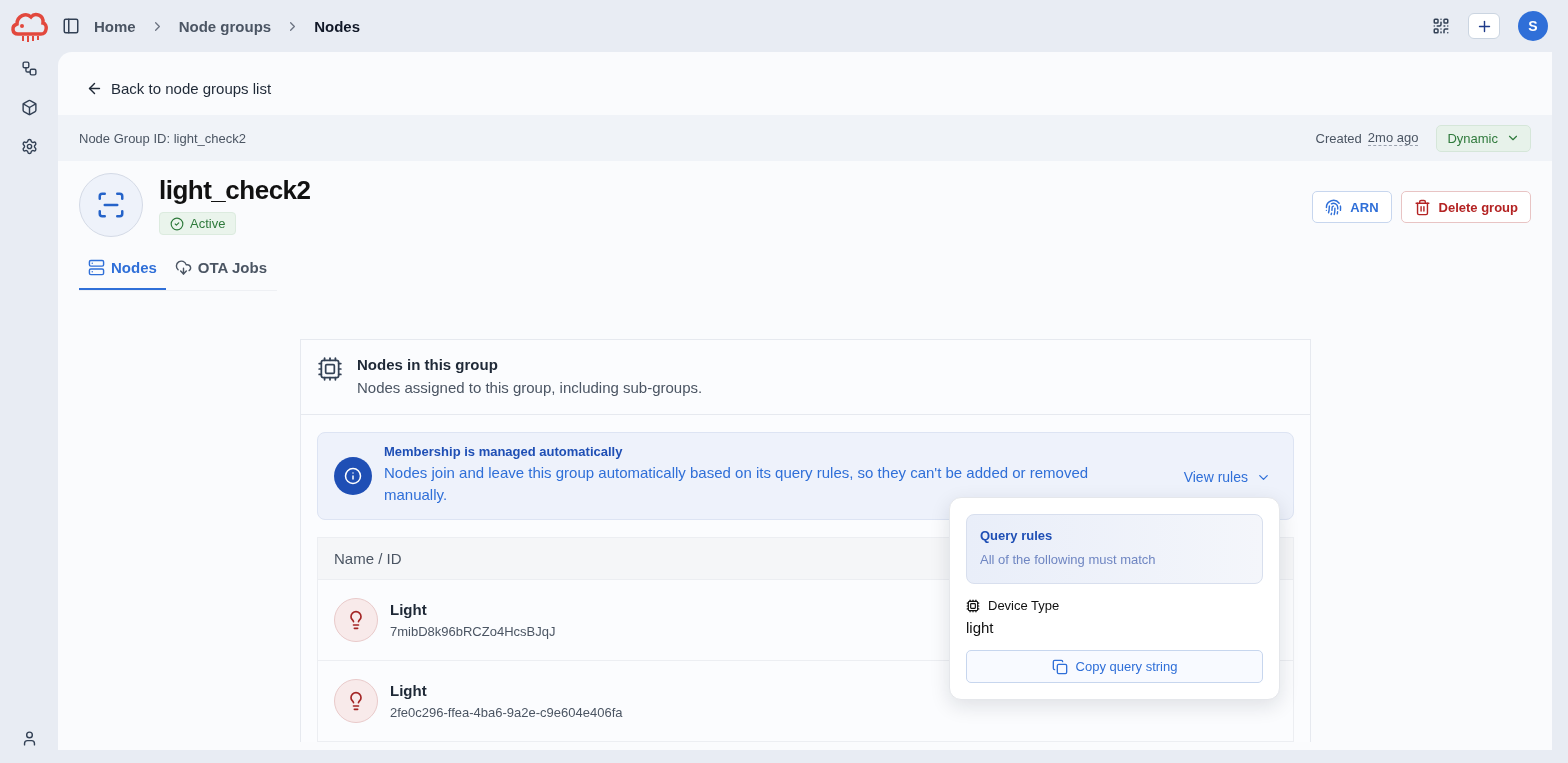 This screenshot has width=1568, height=763. I want to click on rule-value: light, so click(980, 627).